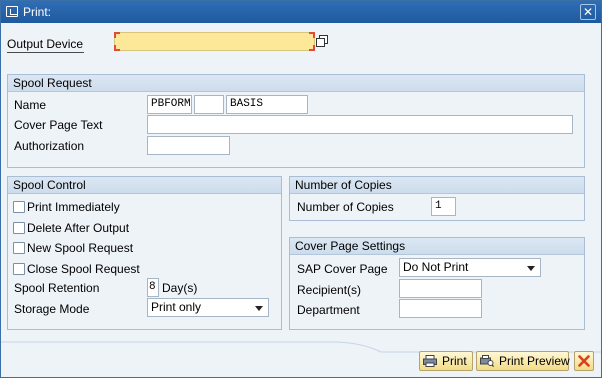 The height and width of the screenshot is (378, 602). I want to click on close-button: ✕, so click(588, 12).